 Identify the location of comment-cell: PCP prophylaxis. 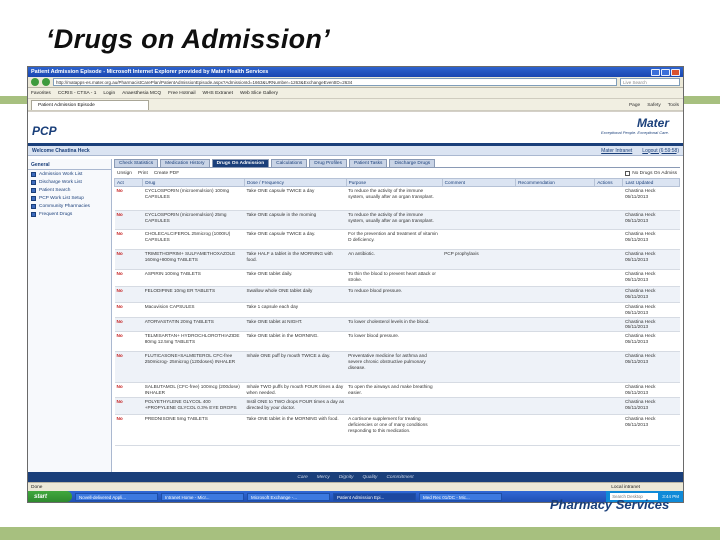
(479, 259).